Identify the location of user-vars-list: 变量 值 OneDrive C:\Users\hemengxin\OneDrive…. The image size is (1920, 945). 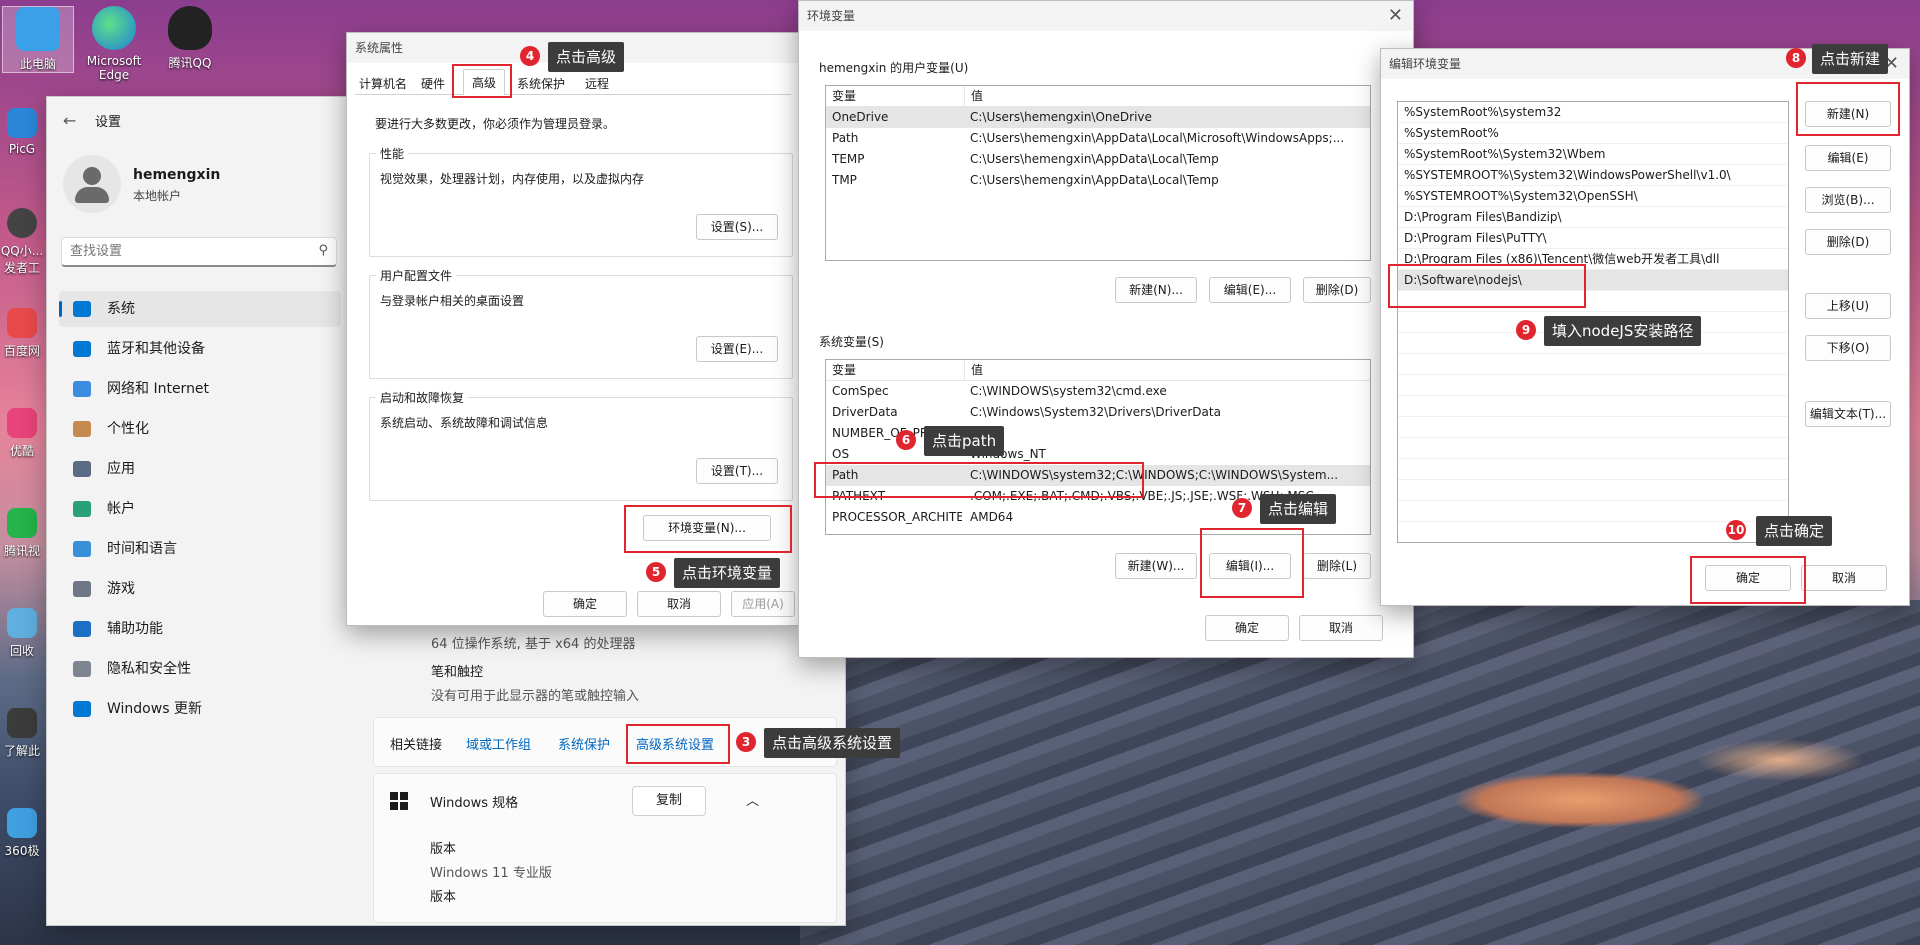
(1098, 173).